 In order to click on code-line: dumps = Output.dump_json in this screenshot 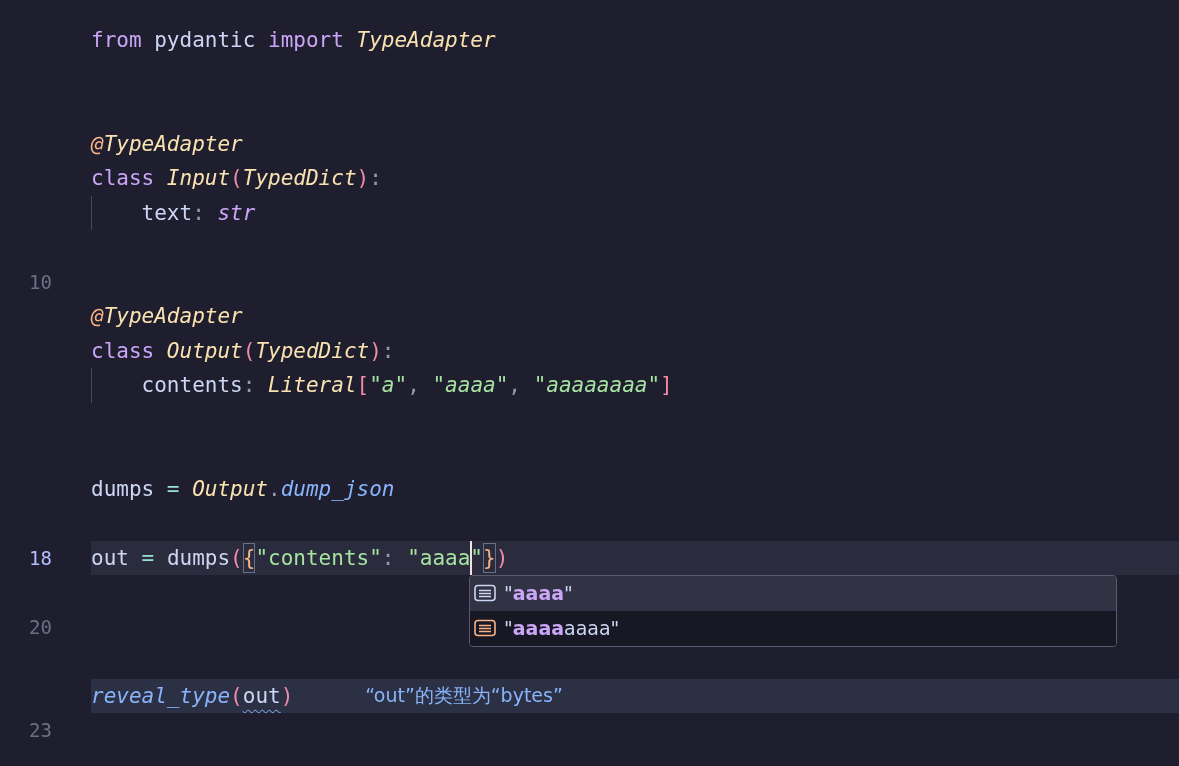, I will do `click(243, 489)`.